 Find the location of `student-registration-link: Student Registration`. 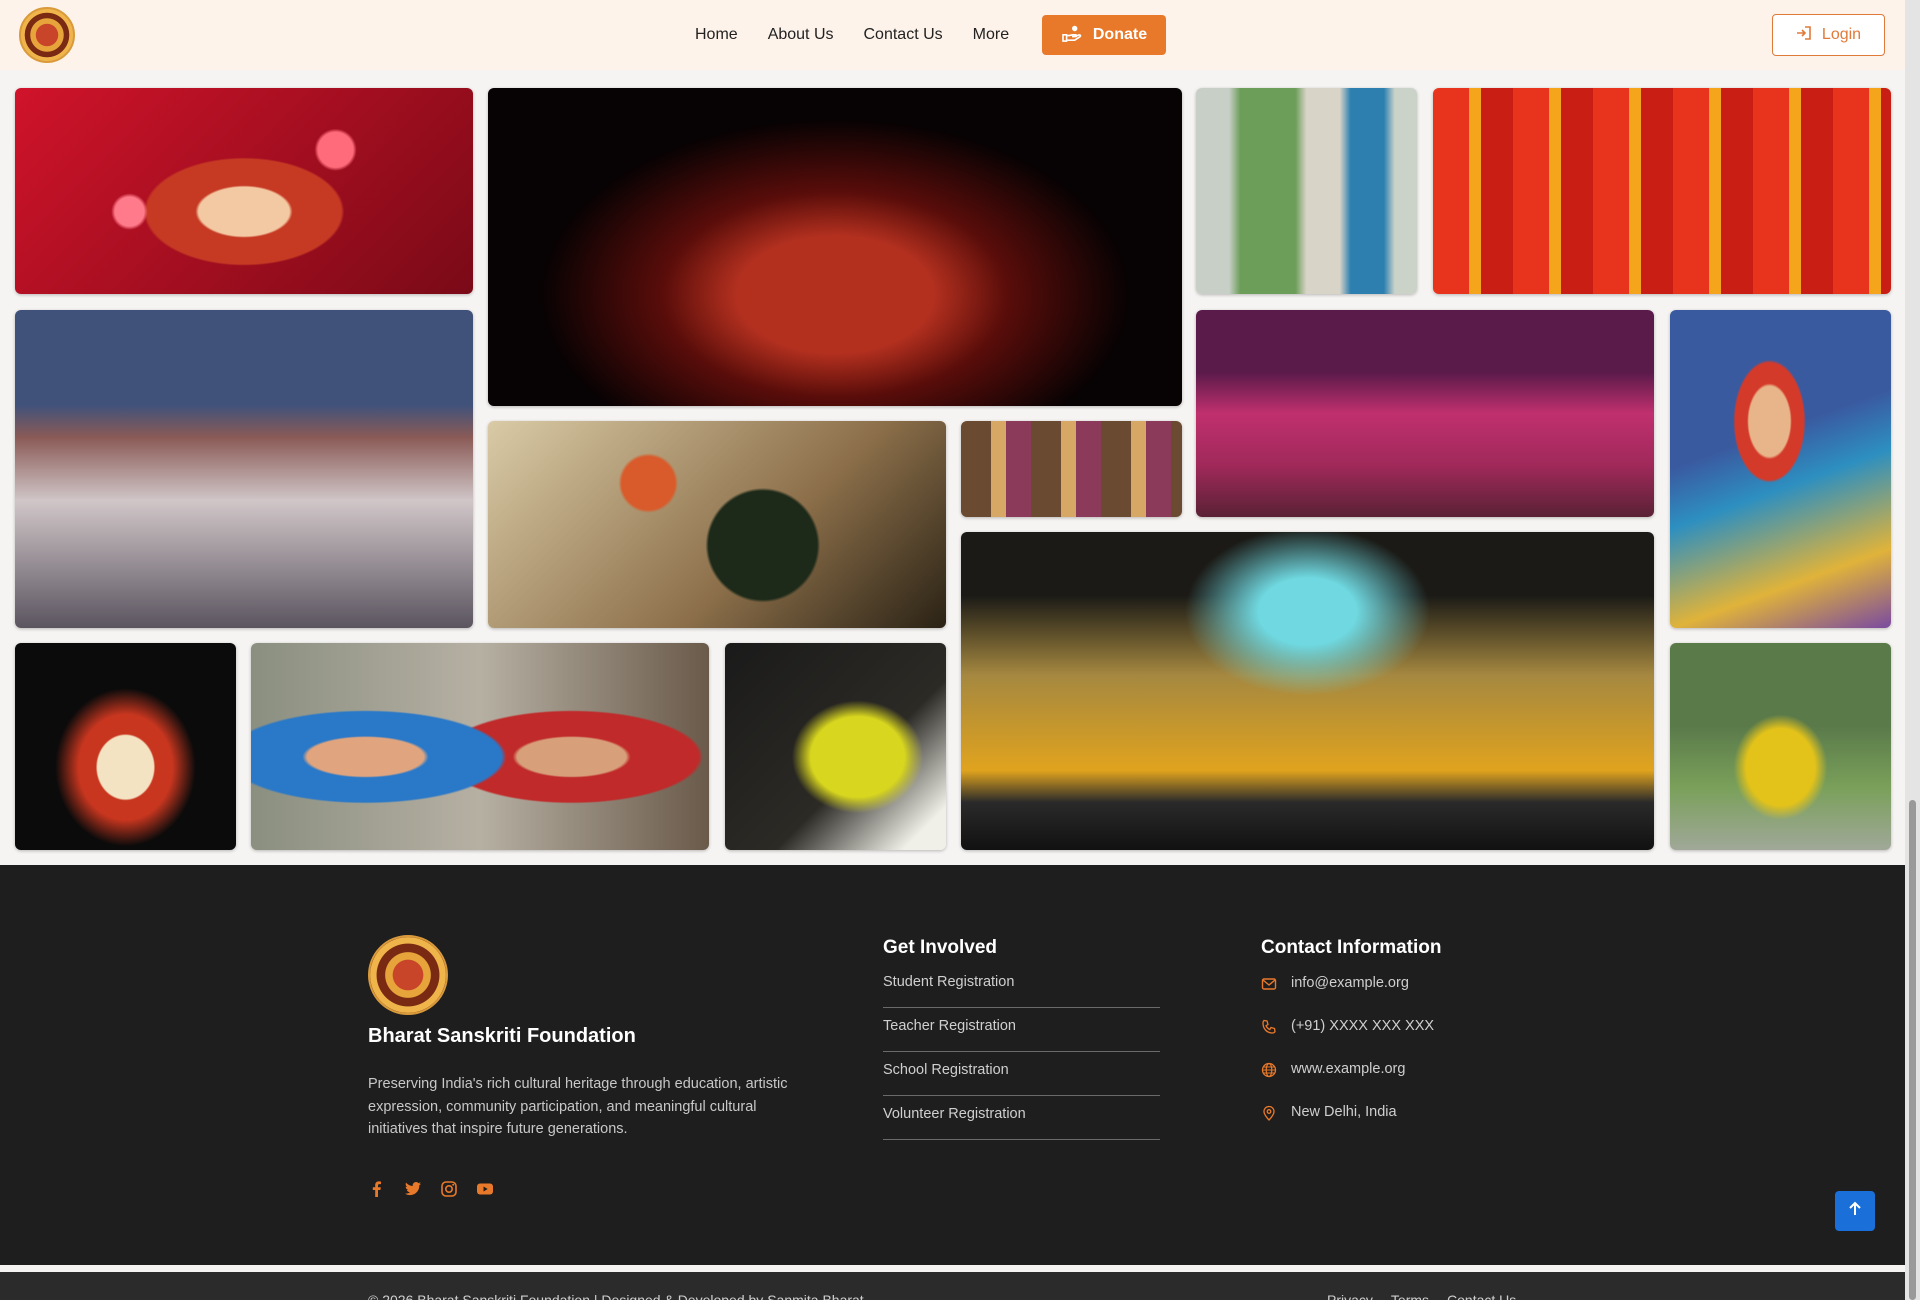

student-registration-link: Student Registration is located at coordinates (1021, 990).